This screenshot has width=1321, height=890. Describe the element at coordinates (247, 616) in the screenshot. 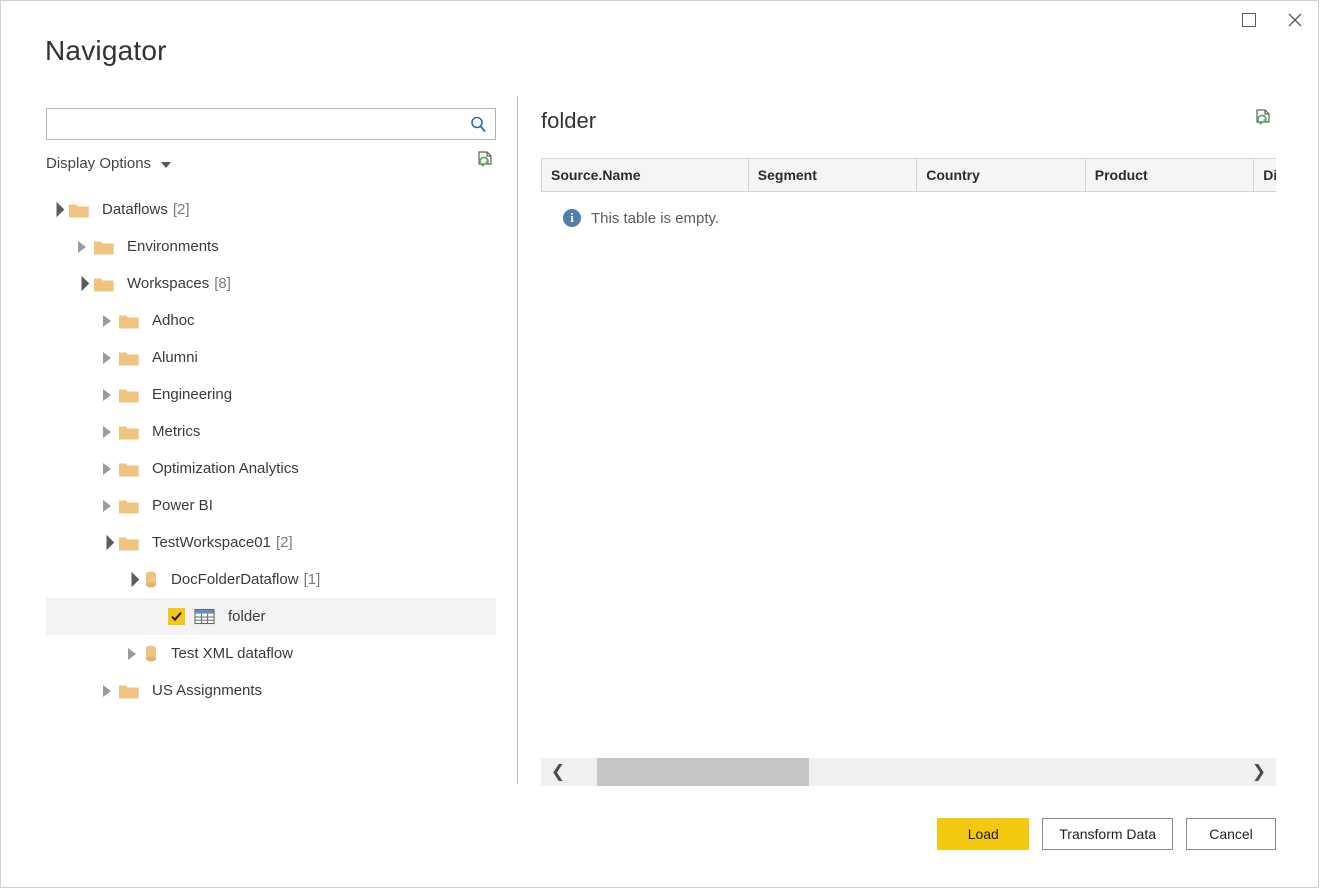

I see `tree-item-label: folder` at that location.